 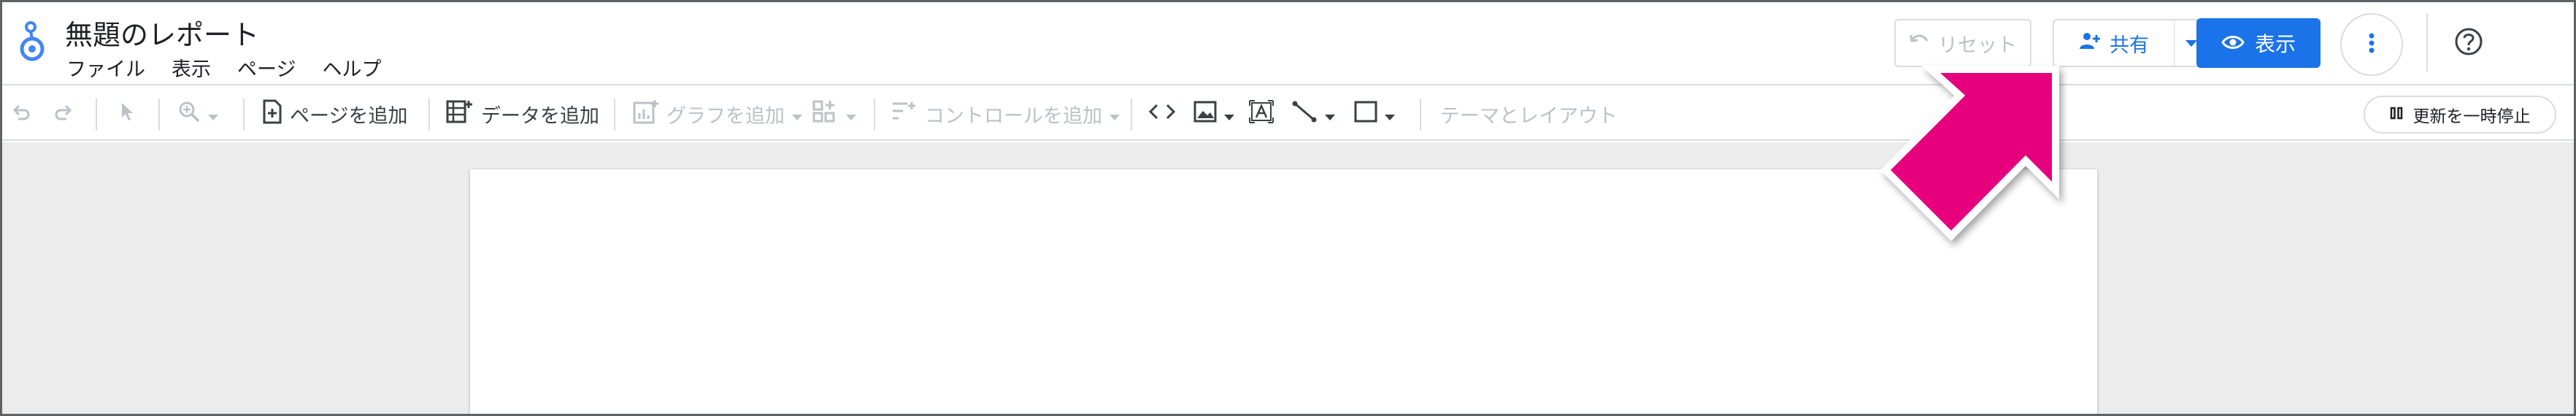 I want to click on add-page-icon, so click(x=272, y=114).